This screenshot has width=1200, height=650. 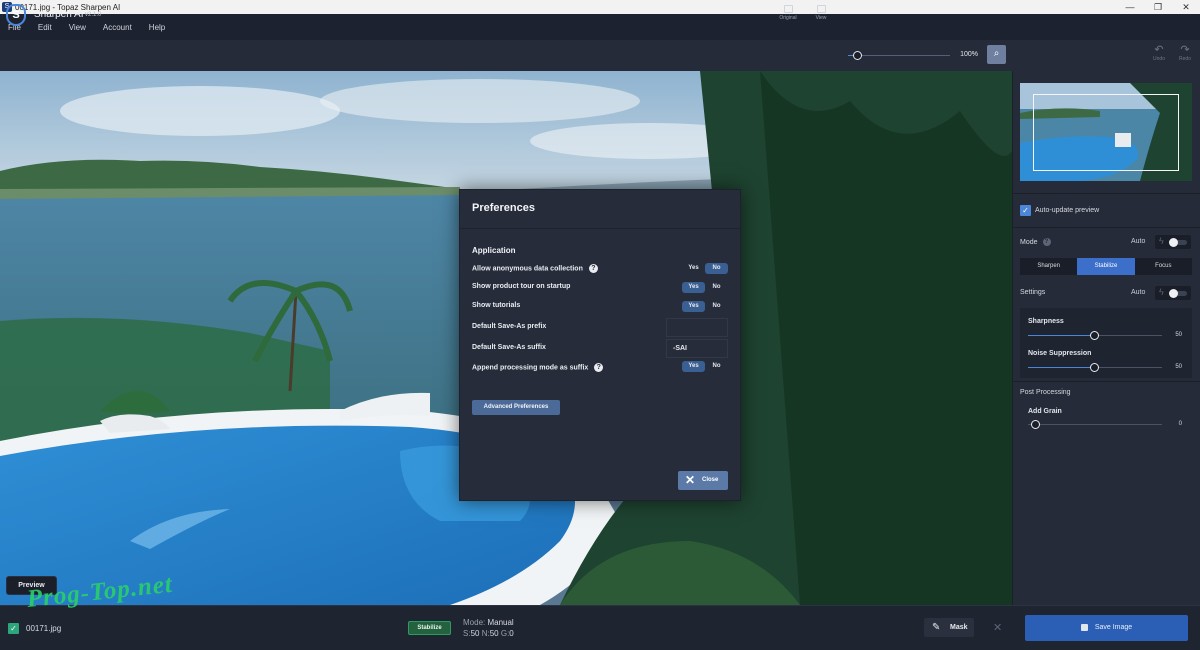 What do you see at coordinates (521, 286) in the screenshot?
I see `pref-label: Show product tour on startup` at bounding box center [521, 286].